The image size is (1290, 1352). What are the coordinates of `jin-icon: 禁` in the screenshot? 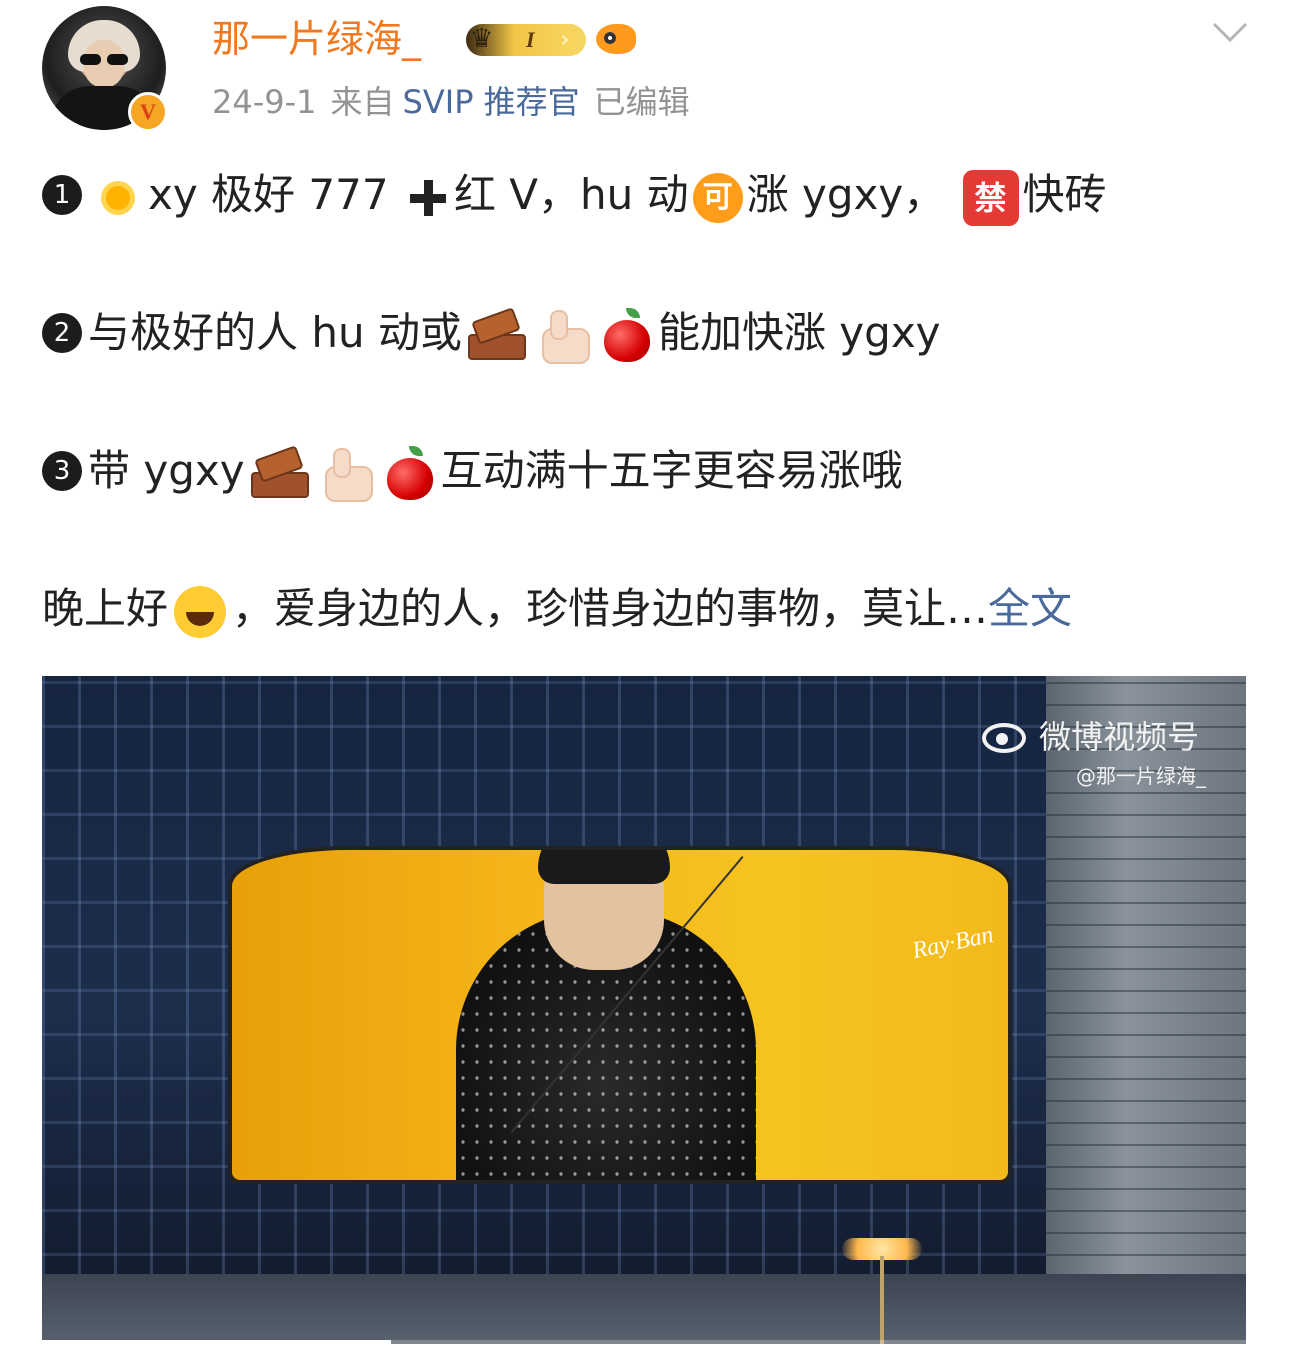 It's located at (990, 197).